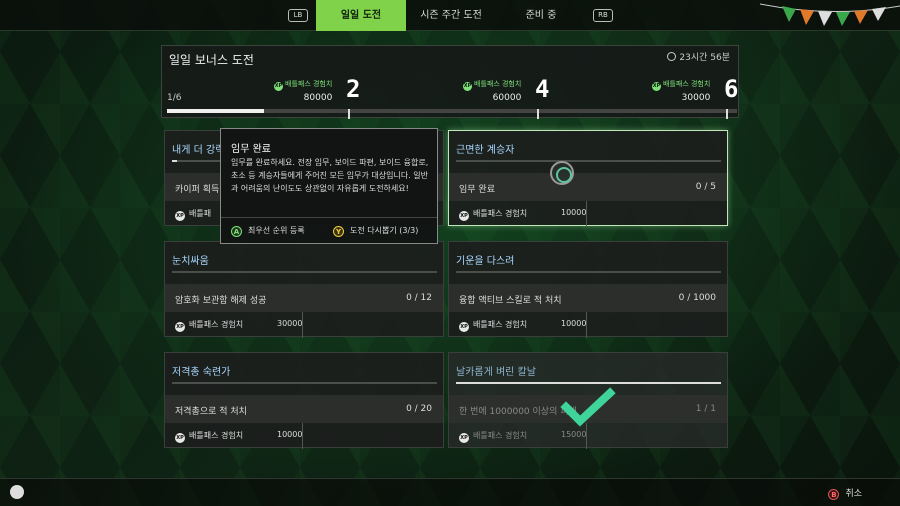 The width and height of the screenshot is (900, 506). What do you see at coordinates (853, 494) in the screenshot?
I see `cancel-label: 취소` at bounding box center [853, 494].